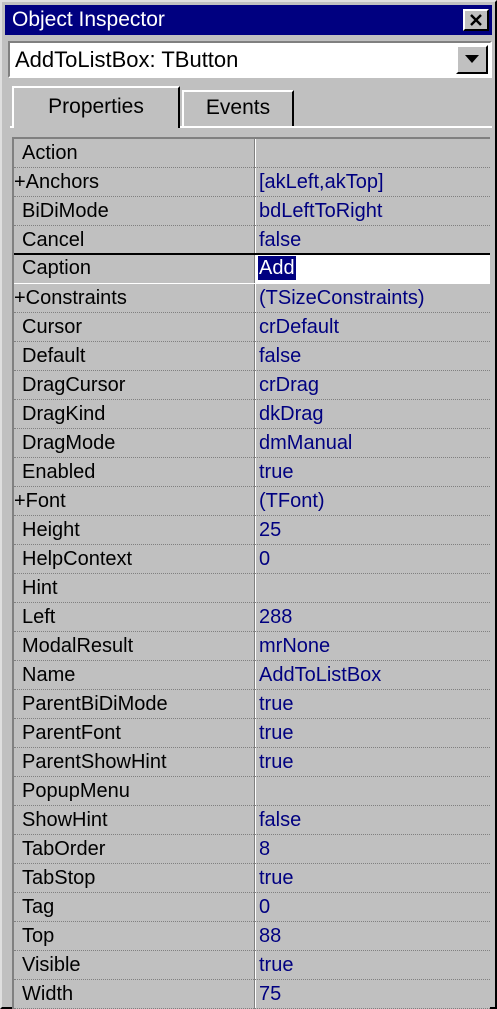  Describe the element at coordinates (59, 472) in the screenshot. I see `property-name: Enabled` at that location.